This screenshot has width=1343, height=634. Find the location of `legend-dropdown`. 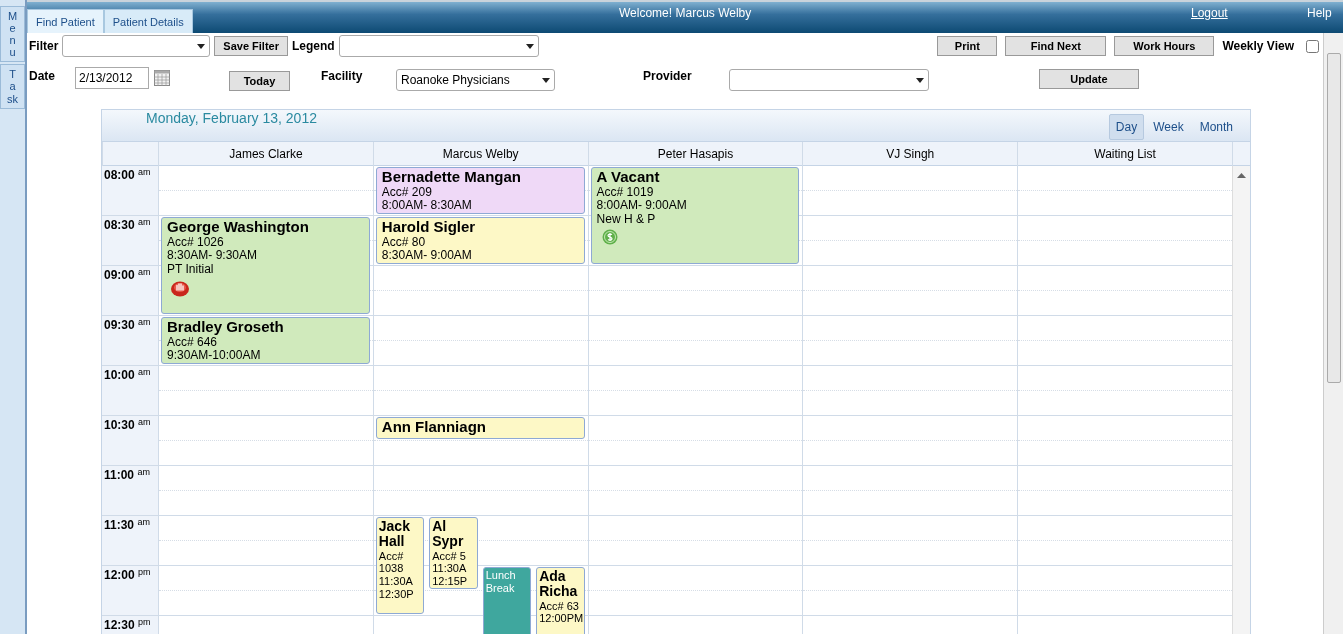

legend-dropdown is located at coordinates (438, 46).